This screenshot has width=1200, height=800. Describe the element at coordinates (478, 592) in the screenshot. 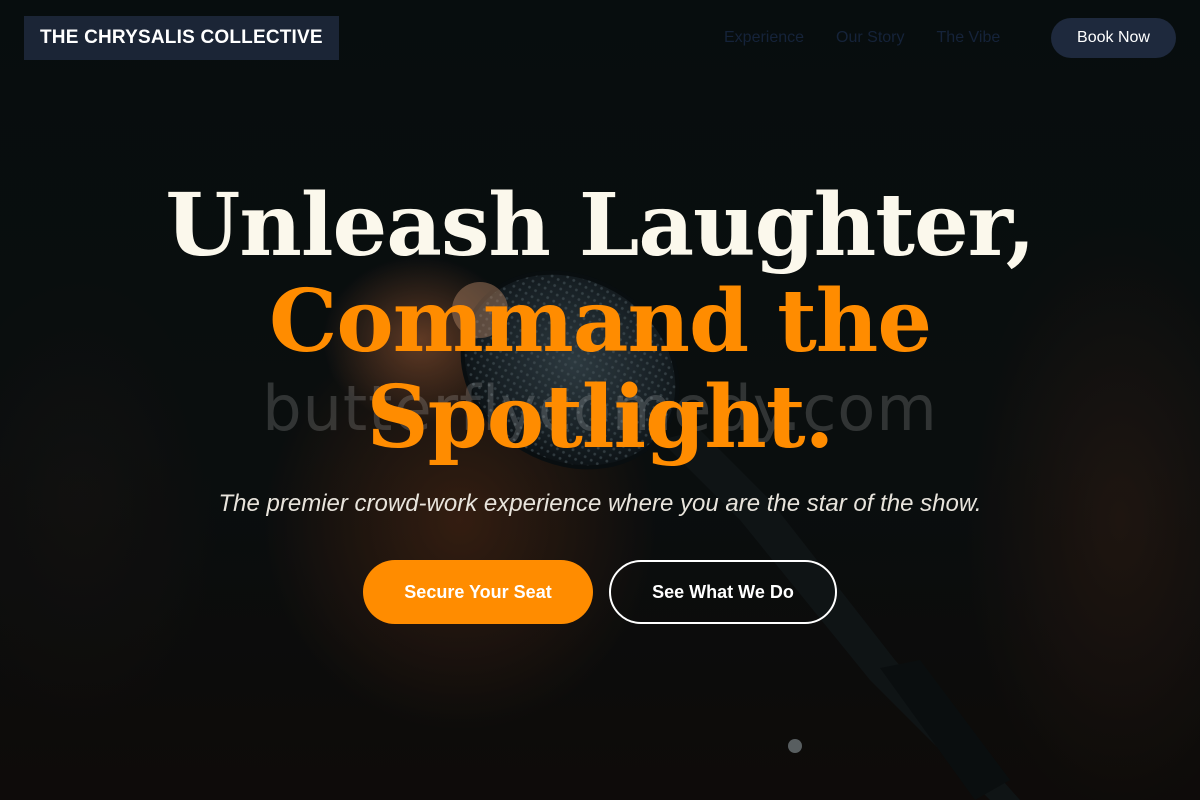

I see `secure-seat-button: Secure Your Seat` at that location.